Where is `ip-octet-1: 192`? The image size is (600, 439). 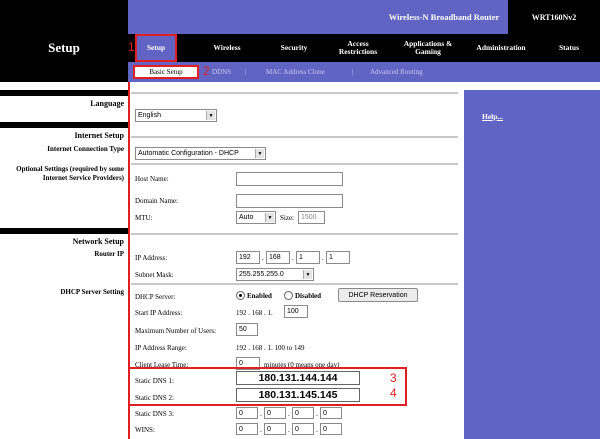 ip-octet-1: 192 is located at coordinates (248, 257).